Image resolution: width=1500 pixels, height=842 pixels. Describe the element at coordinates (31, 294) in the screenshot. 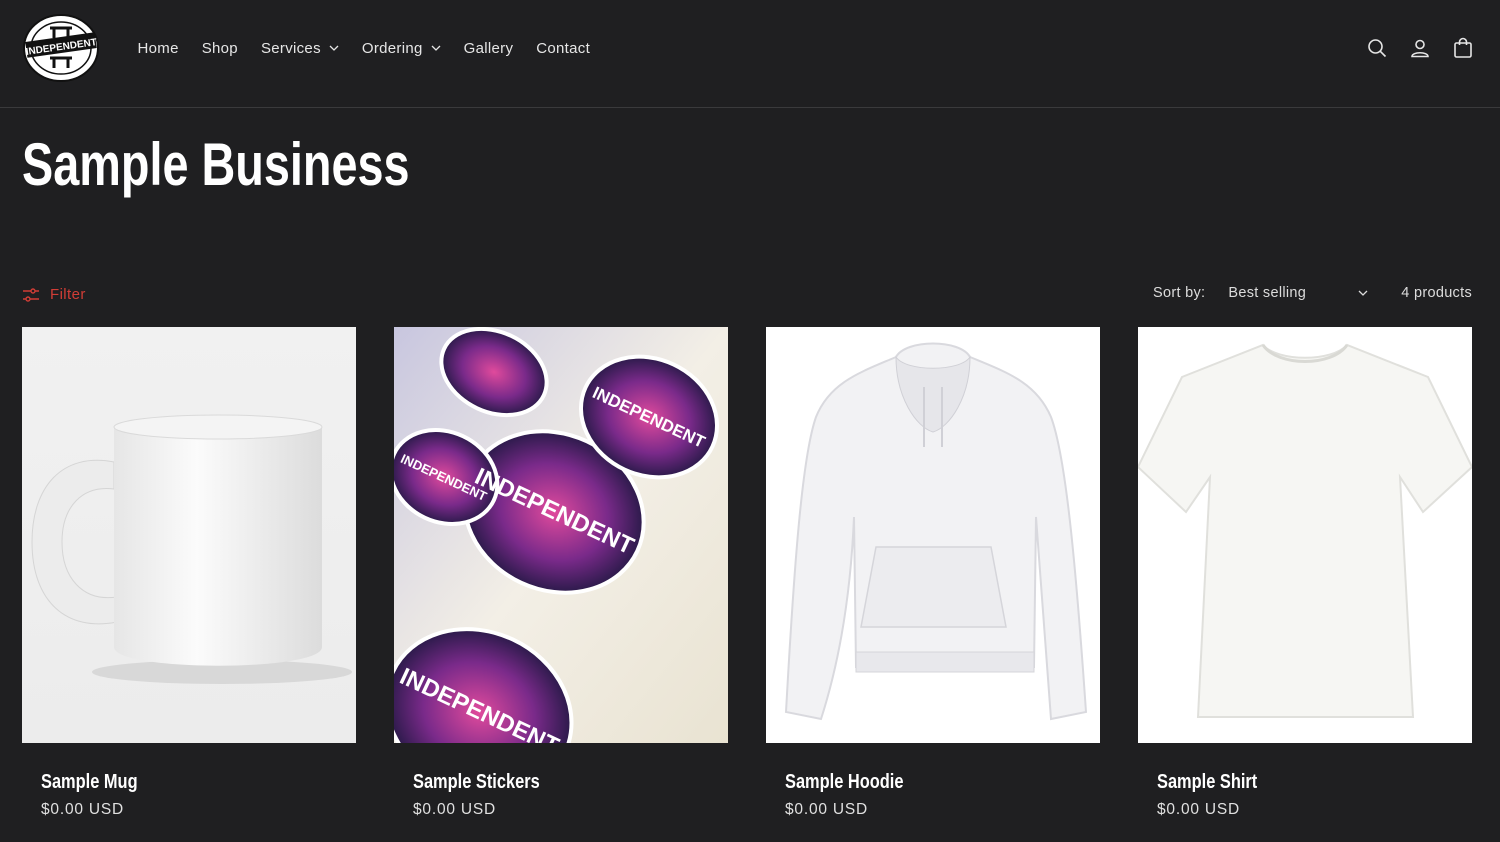

I see `filter-icon` at that location.